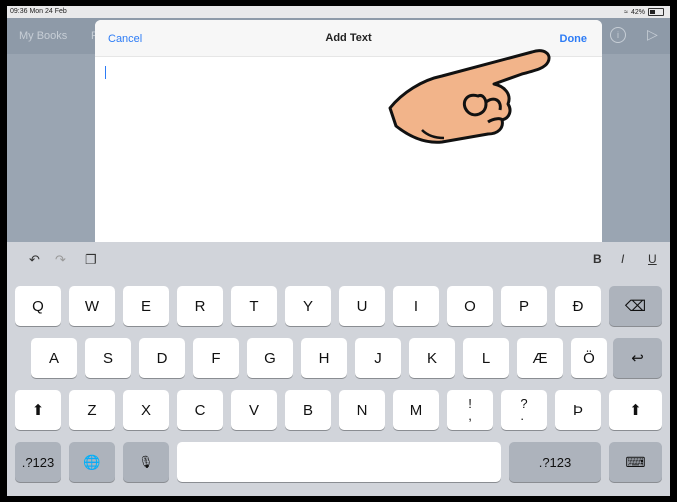 The height and width of the screenshot is (502, 677). What do you see at coordinates (574, 39) in the screenshot?
I see `done-button: Done` at bounding box center [574, 39].